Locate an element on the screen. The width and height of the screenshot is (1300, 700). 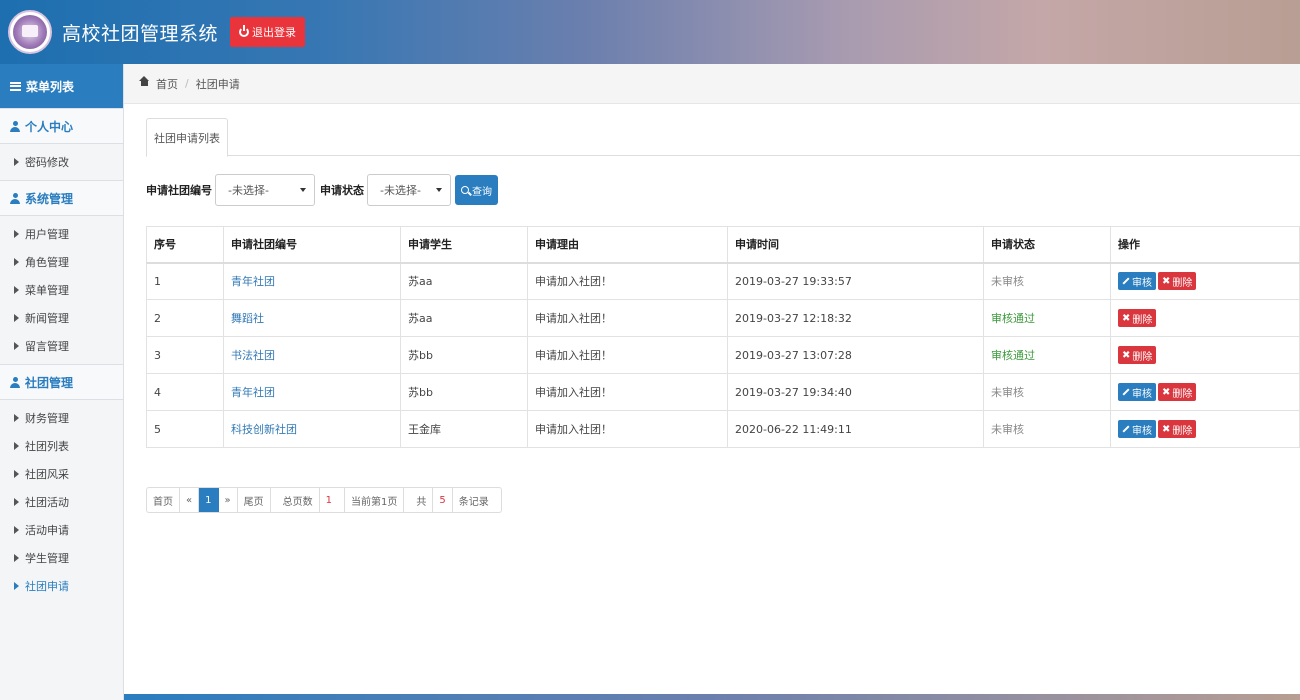
logout-label: 退出登录 is located at coordinates (274, 32).